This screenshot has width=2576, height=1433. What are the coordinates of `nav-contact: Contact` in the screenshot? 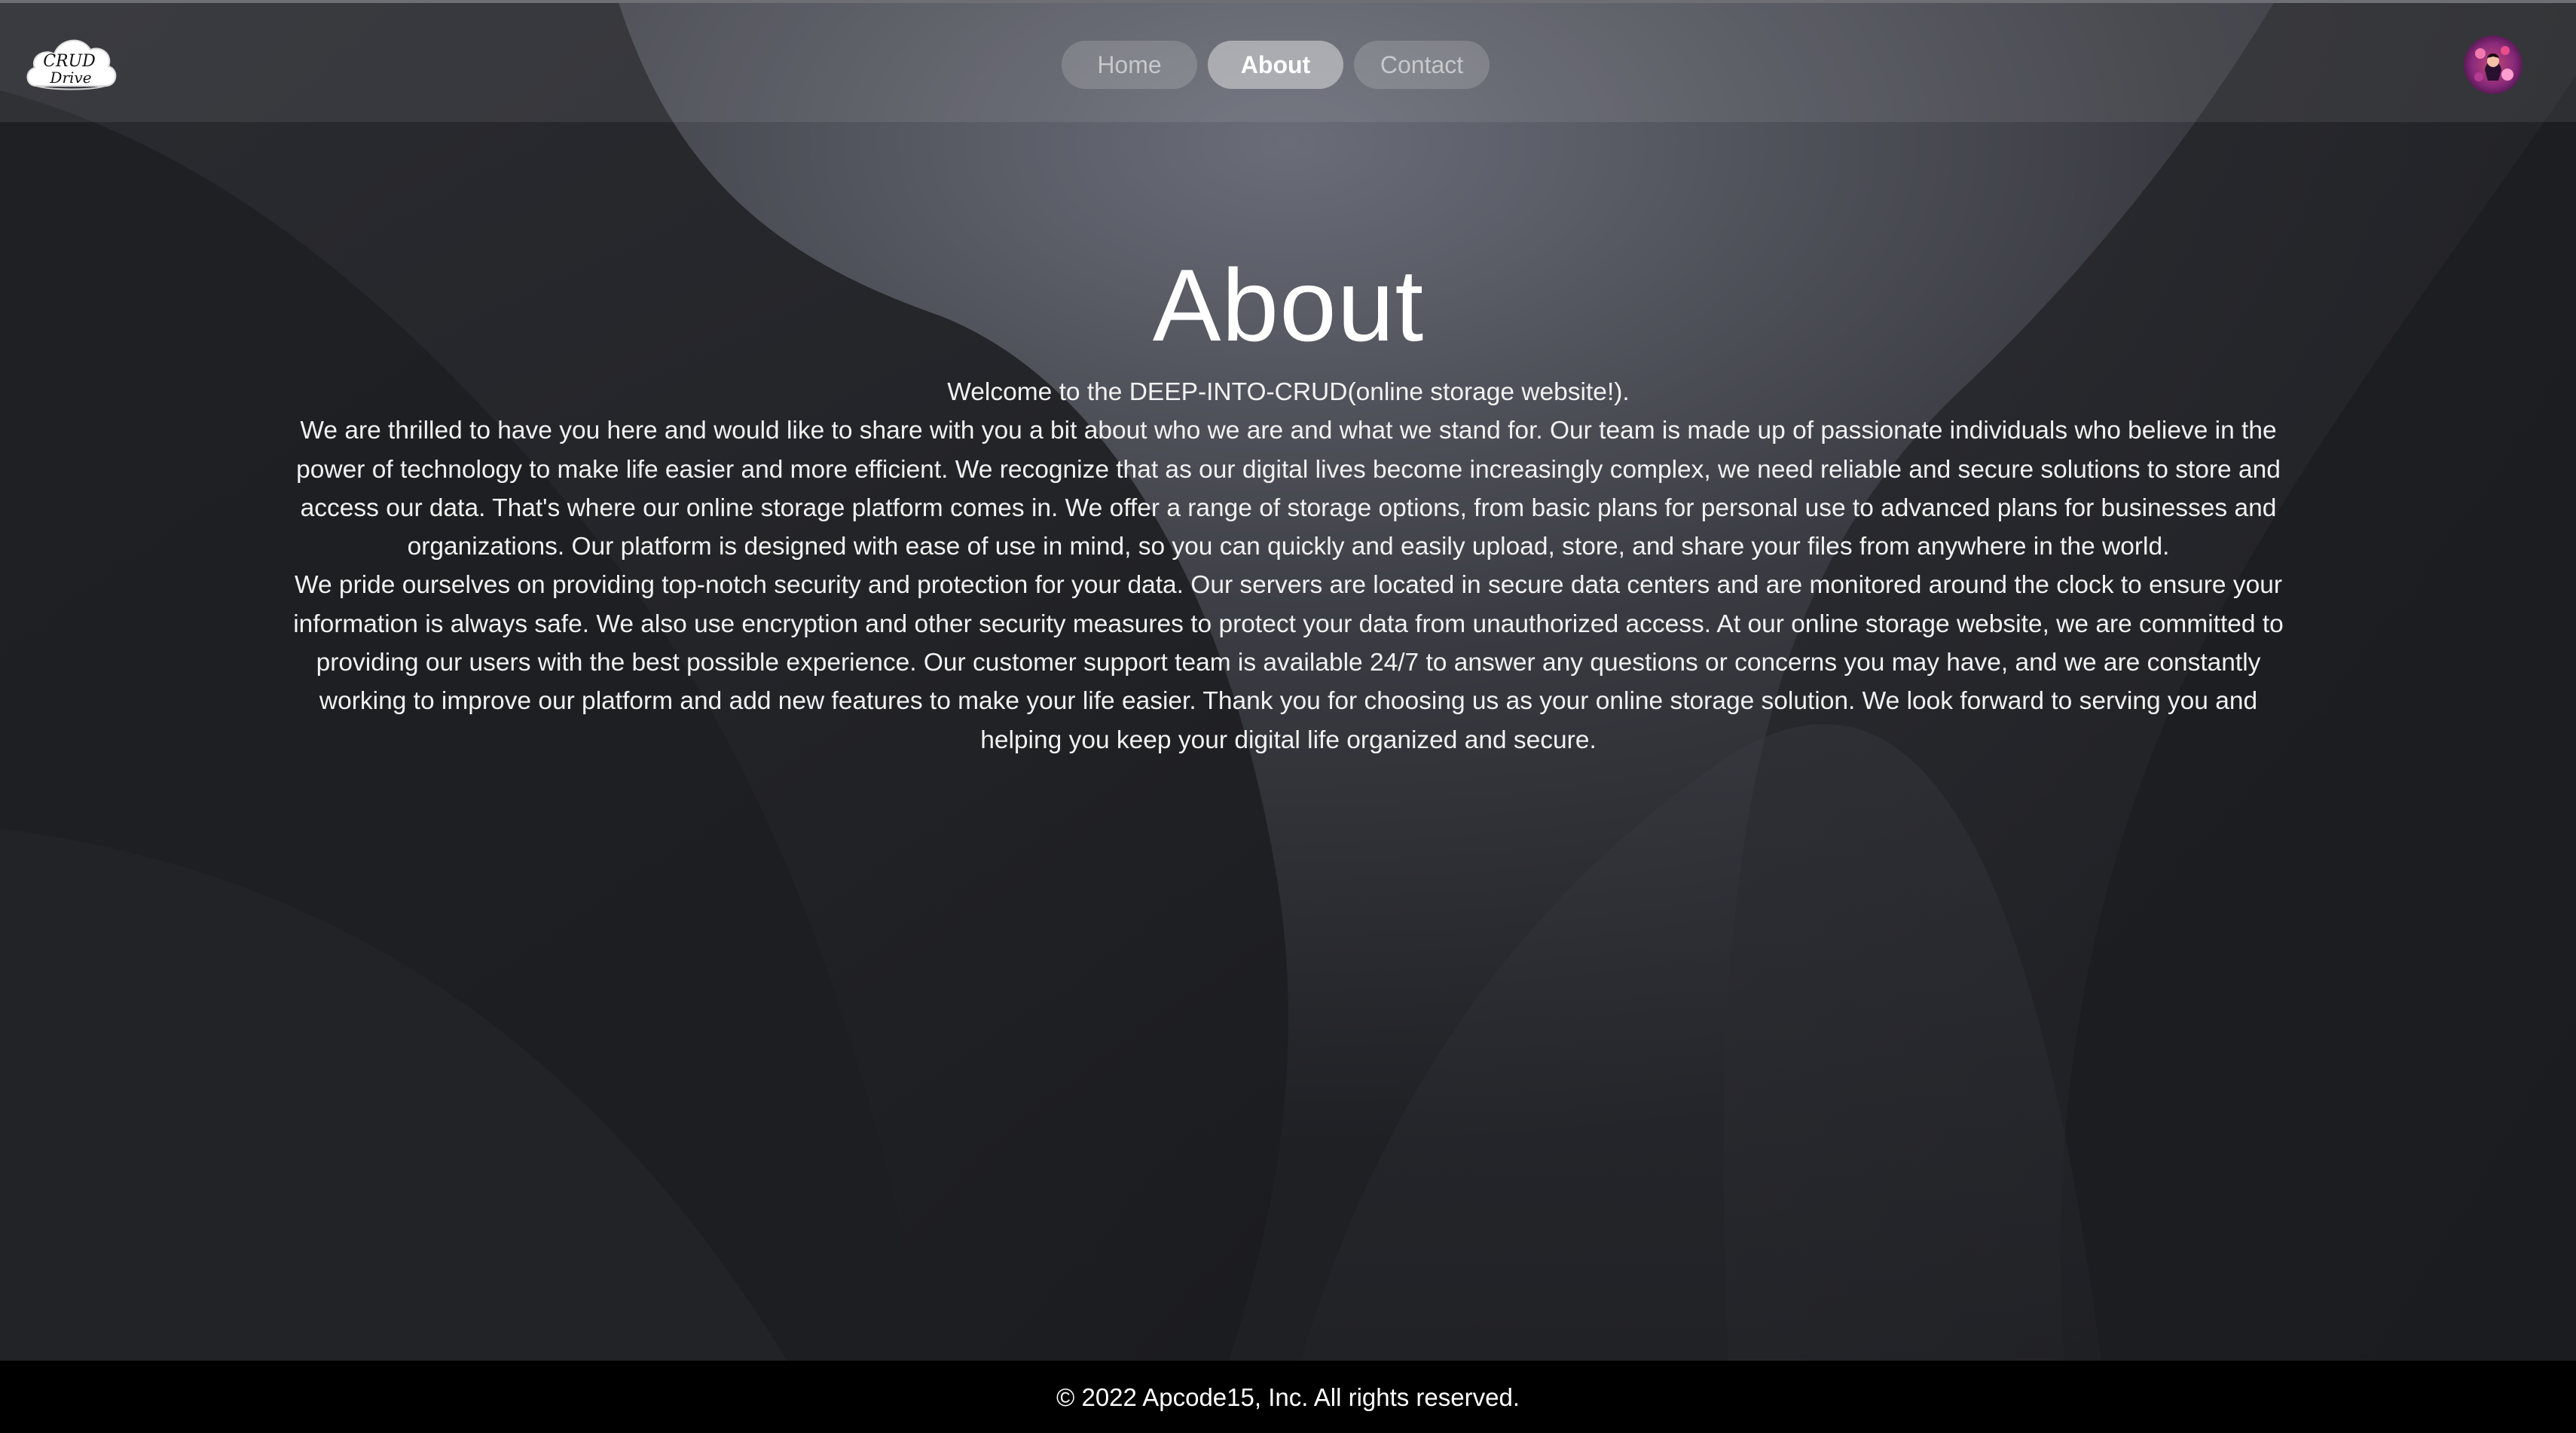 It's located at (1422, 65).